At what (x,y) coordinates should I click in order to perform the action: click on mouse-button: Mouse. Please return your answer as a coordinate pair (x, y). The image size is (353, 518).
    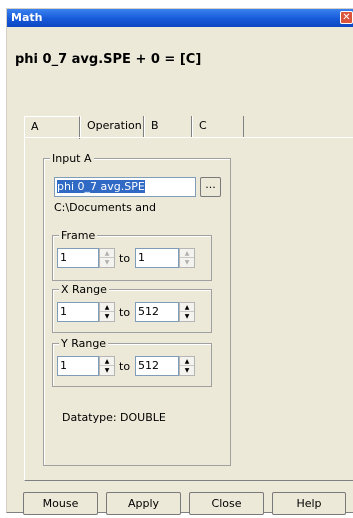
    Looking at the image, I should click on (60, 503).